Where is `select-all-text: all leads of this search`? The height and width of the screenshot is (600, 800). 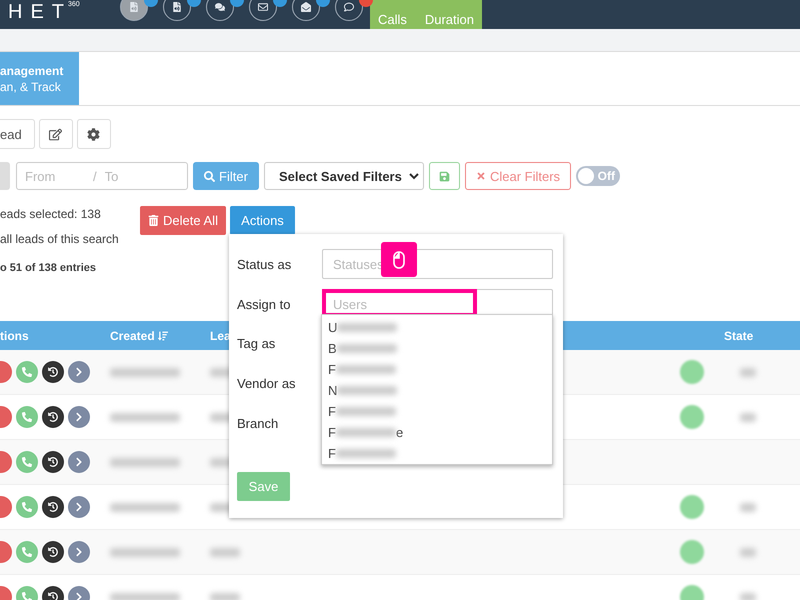 select-all-text: all leads of this search is located at coordinates (60, 240).